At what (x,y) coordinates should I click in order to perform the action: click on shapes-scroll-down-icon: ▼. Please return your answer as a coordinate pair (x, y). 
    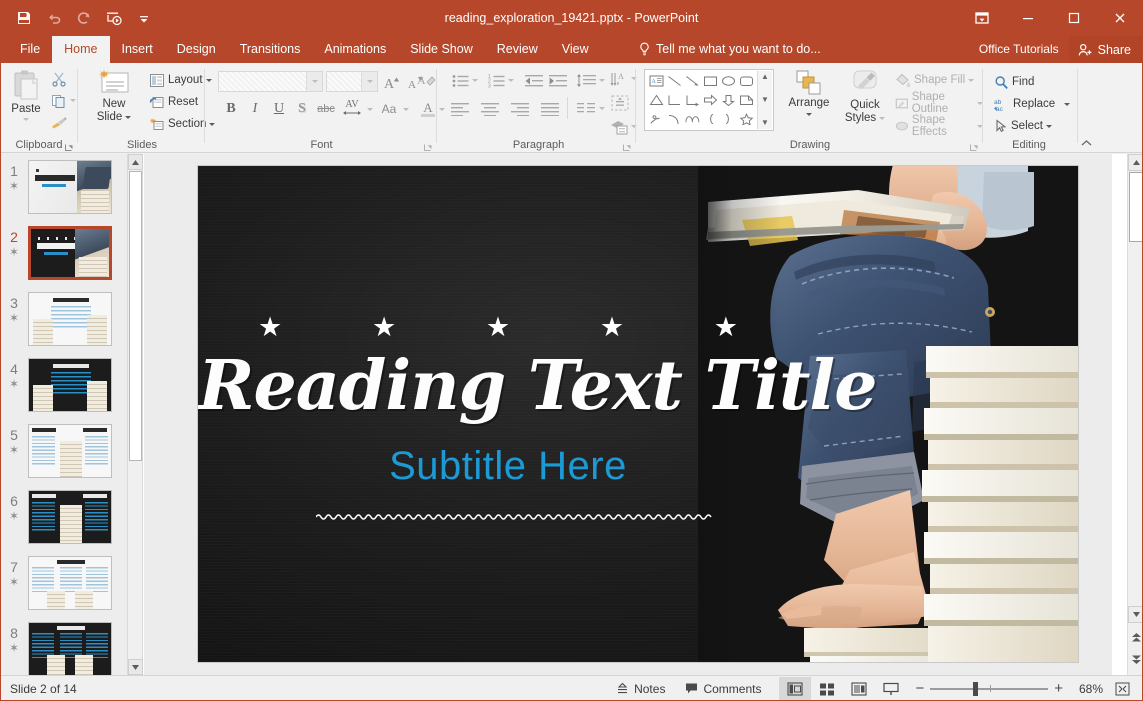
    Looking at the image, I should click on (765, 100).